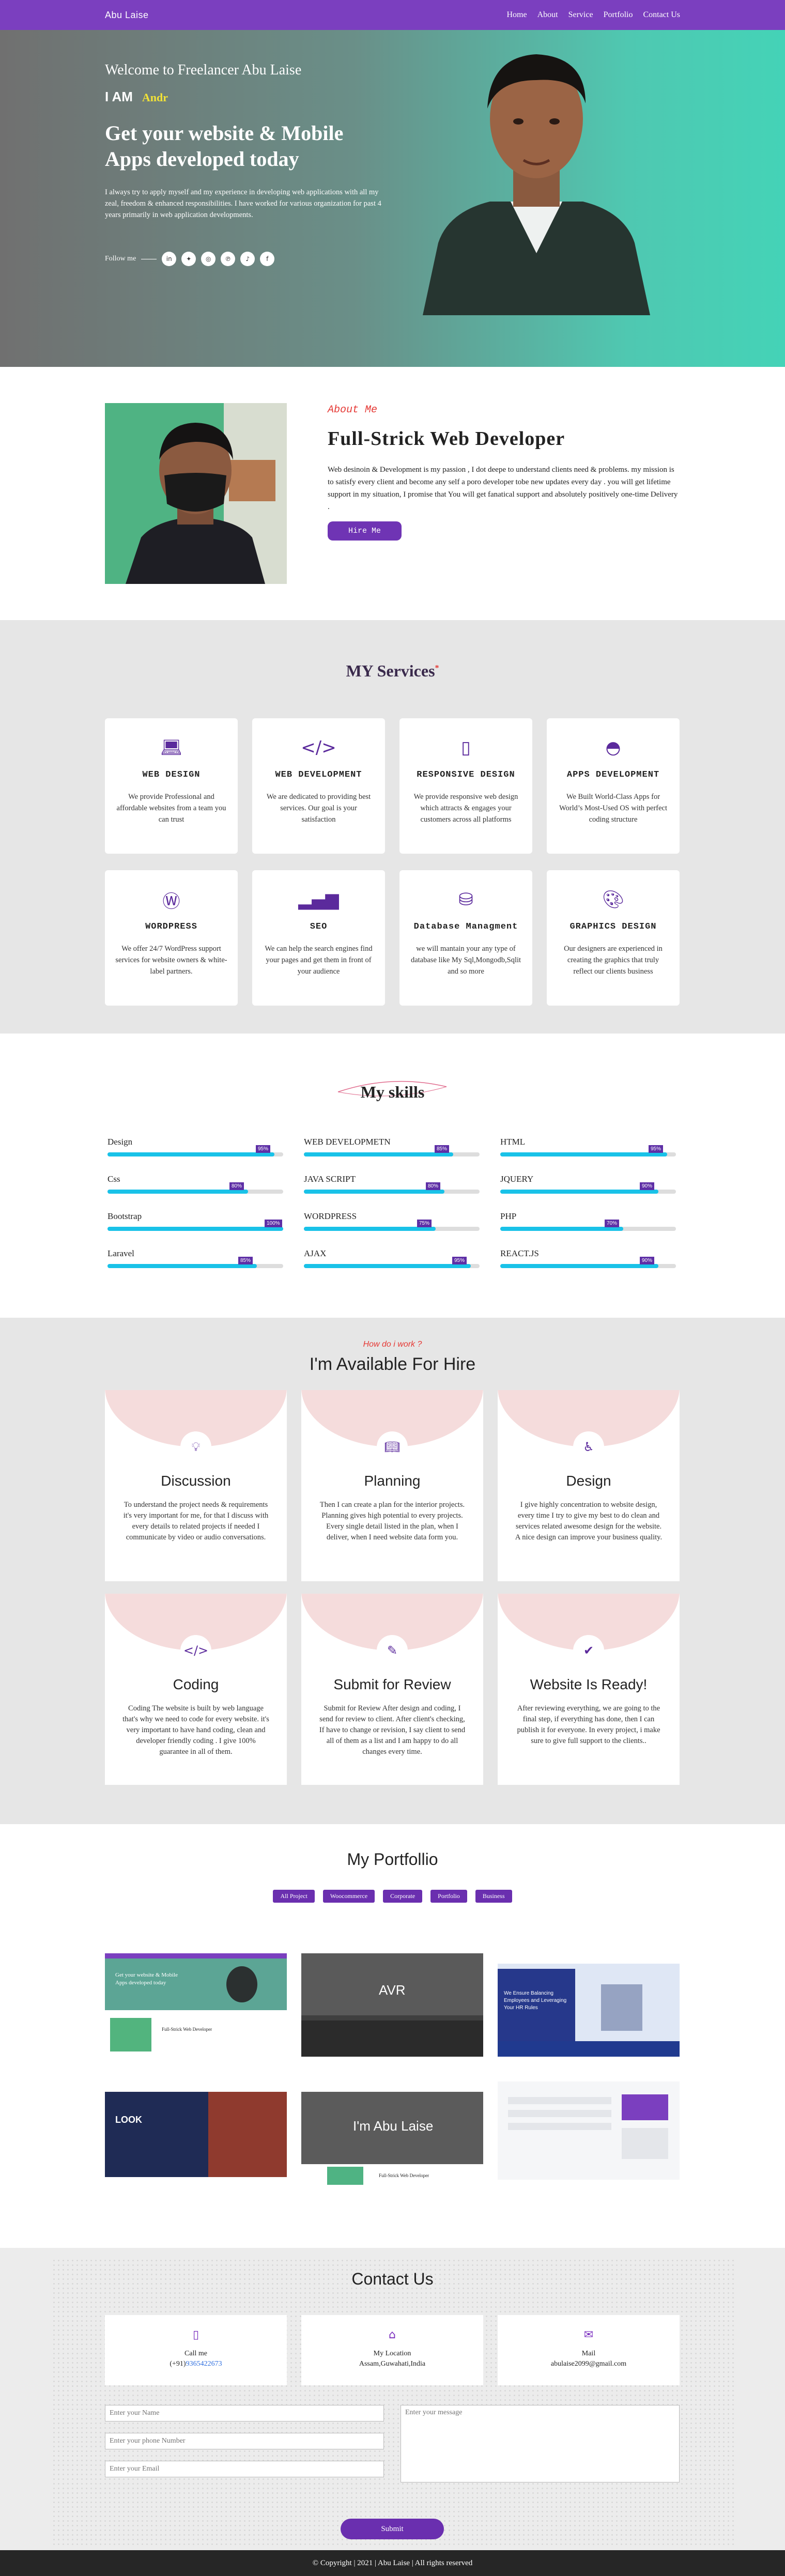 This screenshot has width=785, height=2576. Describe the element at coordinates (244, 2469) in the screenshot. I see `email-input` at that location.